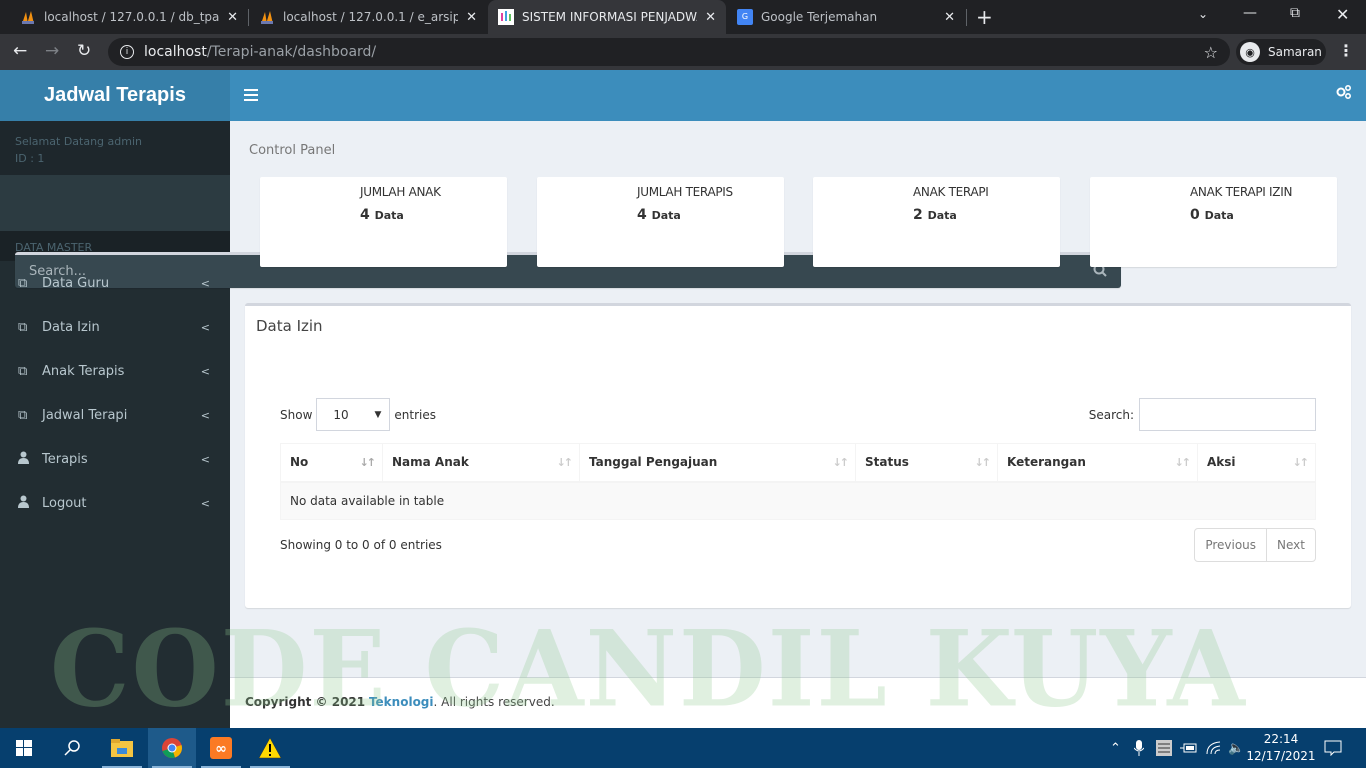 This screenshot has width=1366, height=768. What do you see at coordinates (1346, 50) in the screenshot?
I see `browser-menu-icon: ⋮` at bounding box center [1346, 50].